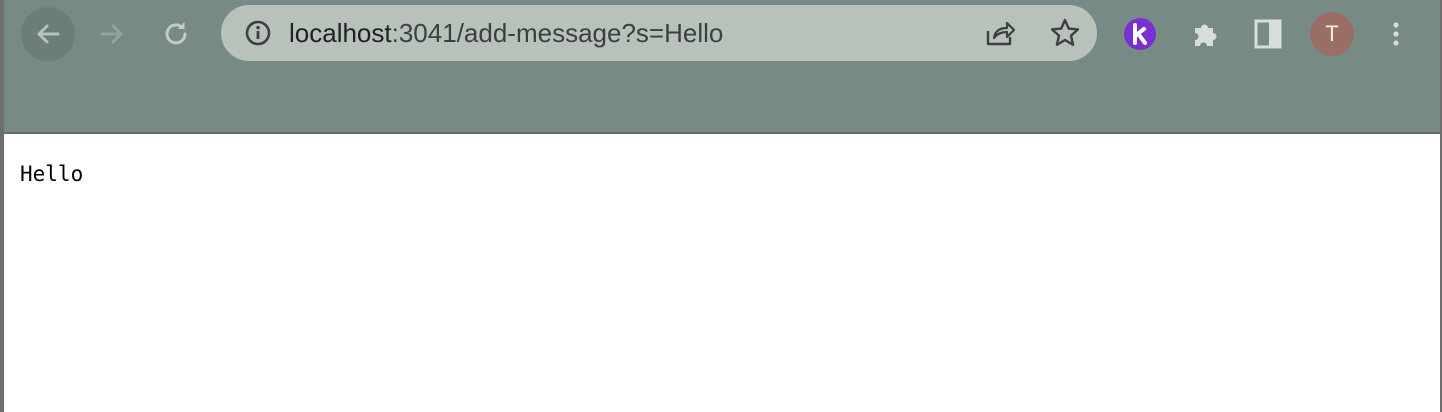  What do you see at coordinates (340, 33) in the screenshot?
I see `url-host: localhost` at bounding box center [340, 33].